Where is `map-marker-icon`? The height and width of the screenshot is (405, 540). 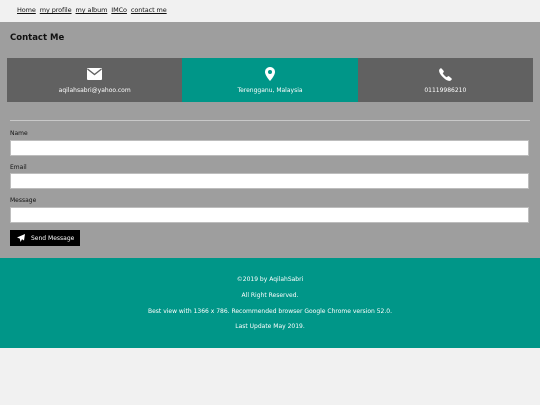
map-marker-icon is located at coordinates (269, 74).